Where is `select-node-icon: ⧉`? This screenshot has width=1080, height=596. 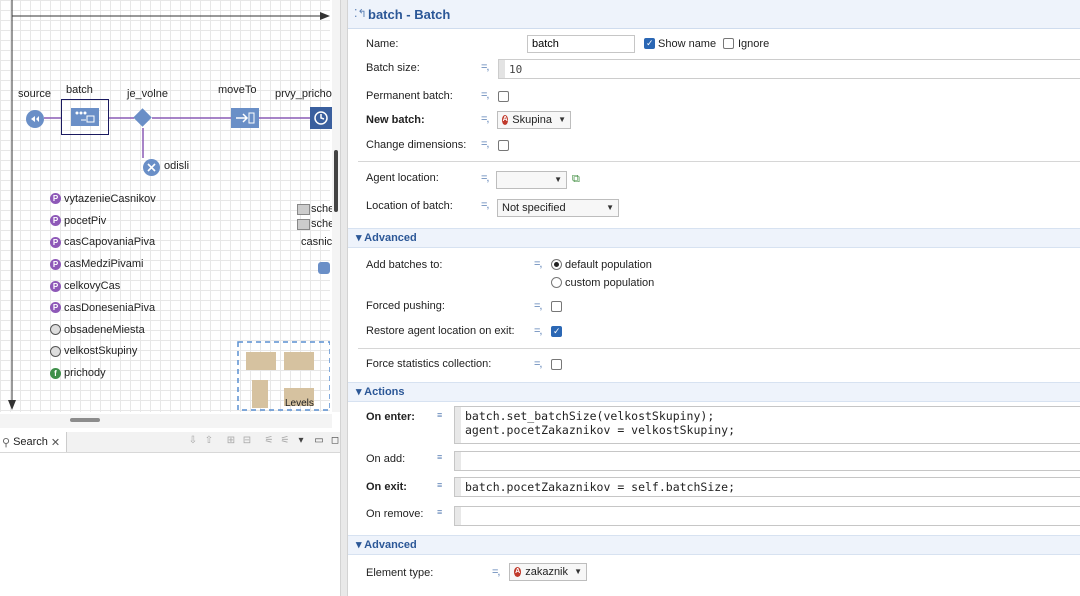 select-node-icon: ⧉ is located at coordinates (576, 179).